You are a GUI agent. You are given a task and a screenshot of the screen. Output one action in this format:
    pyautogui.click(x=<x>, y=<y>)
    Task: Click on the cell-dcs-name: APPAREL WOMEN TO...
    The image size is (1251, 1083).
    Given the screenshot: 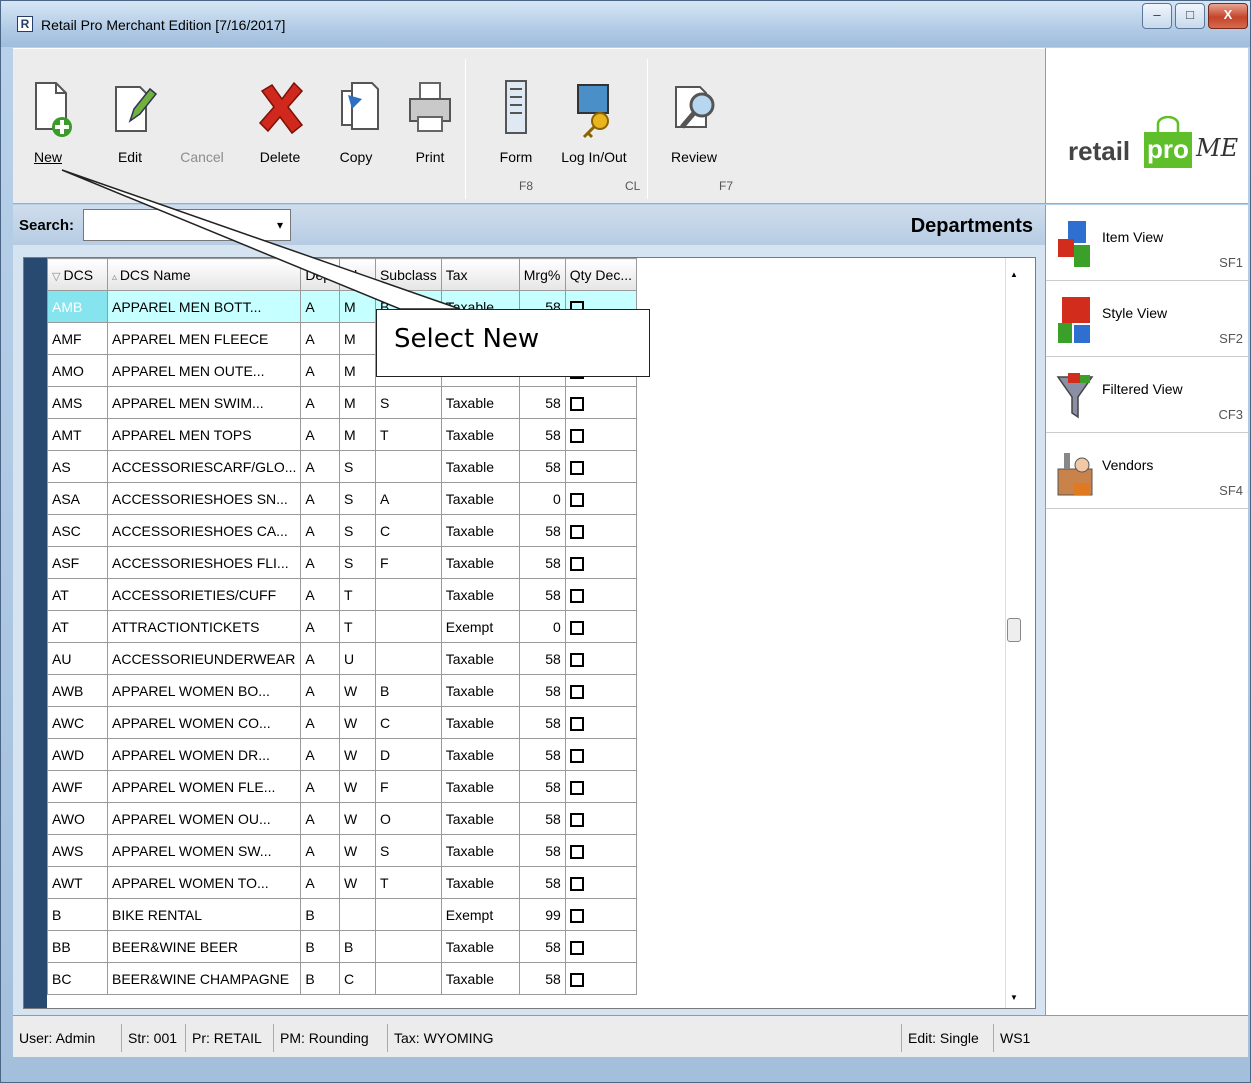 What is the action you would take?
    pyautogui.click(x=204, y=882)
    